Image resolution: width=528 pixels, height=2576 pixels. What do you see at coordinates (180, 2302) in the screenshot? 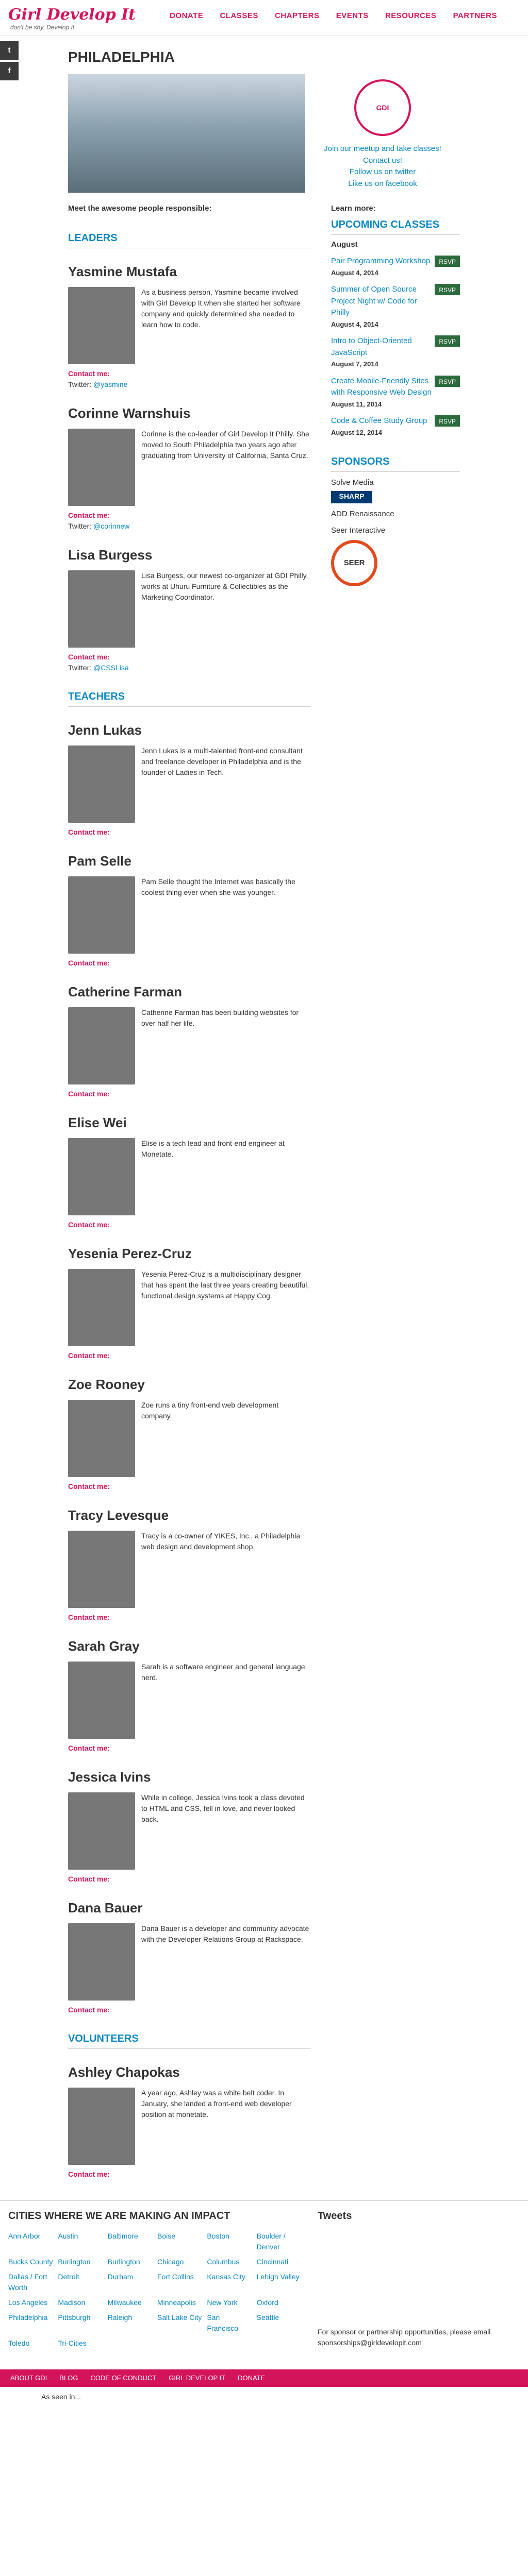
I see `city-link: Minneapolis` at bounding box center [180, 2302].